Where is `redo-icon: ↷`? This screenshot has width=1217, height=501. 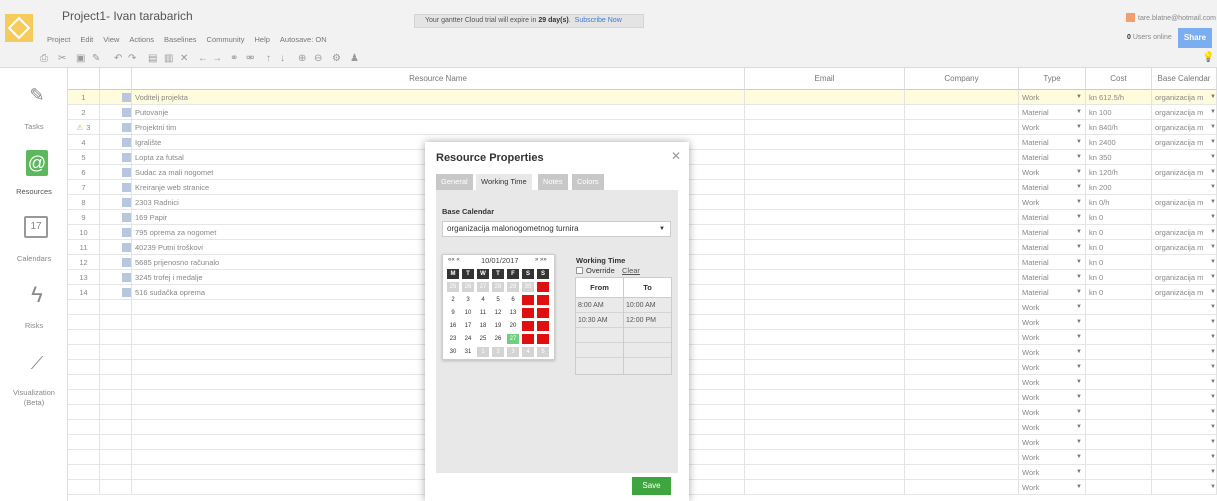
redo-icon: ↷ is located at coordinates (132, 59).